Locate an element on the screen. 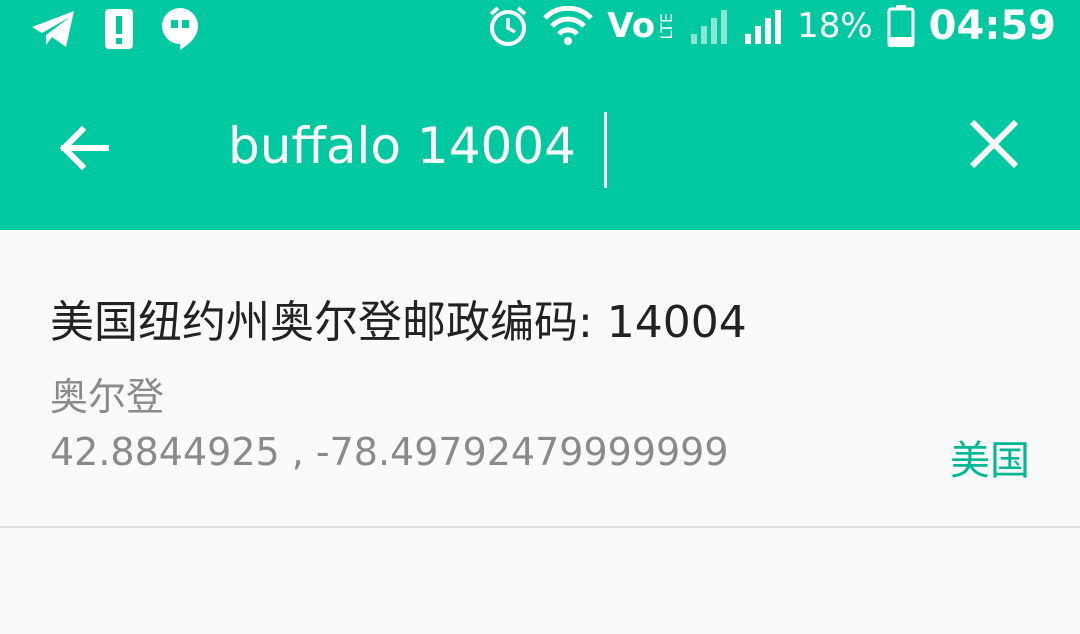  back-button is located at coordinates (84, 148).